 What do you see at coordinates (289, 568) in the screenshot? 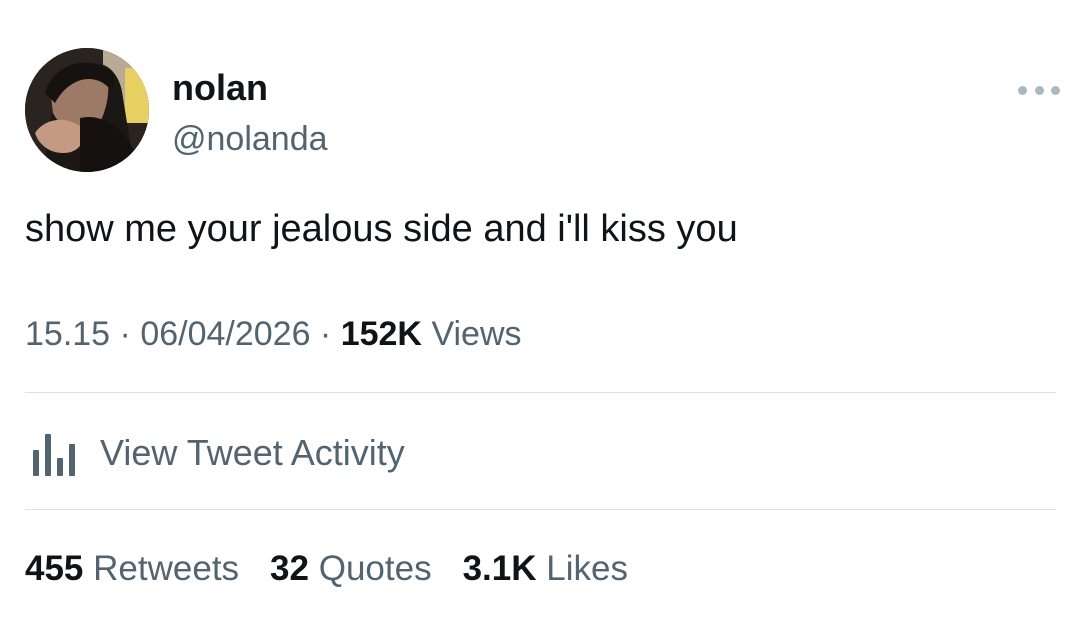
I see `quotes-count: 32` at bounding box center [289, 568].